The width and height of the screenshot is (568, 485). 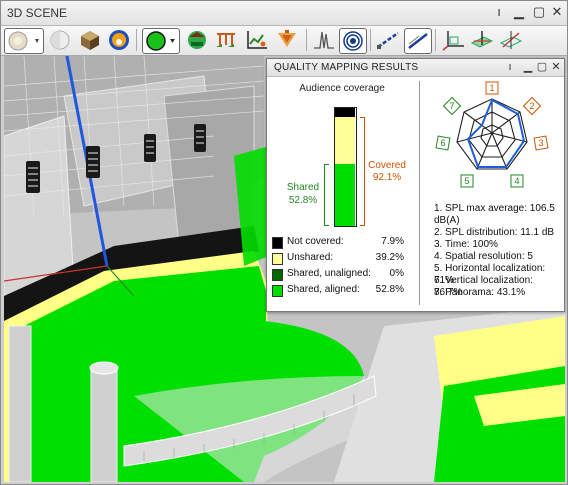 What do you see at coordinates (491, 88) in the screenshot?
I see `radar-label-1: 1` at bounding box center [491, 88].